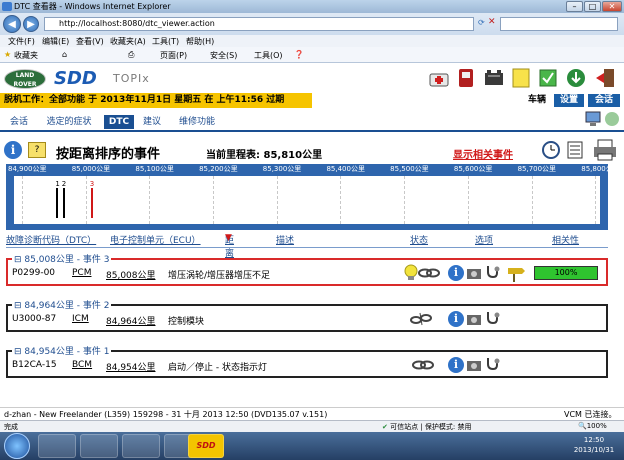 This screenshot has height=460, width=624. Describe the element at coordinates (484, 239) in the screenshot. I see `column-options: 选项` at that location.